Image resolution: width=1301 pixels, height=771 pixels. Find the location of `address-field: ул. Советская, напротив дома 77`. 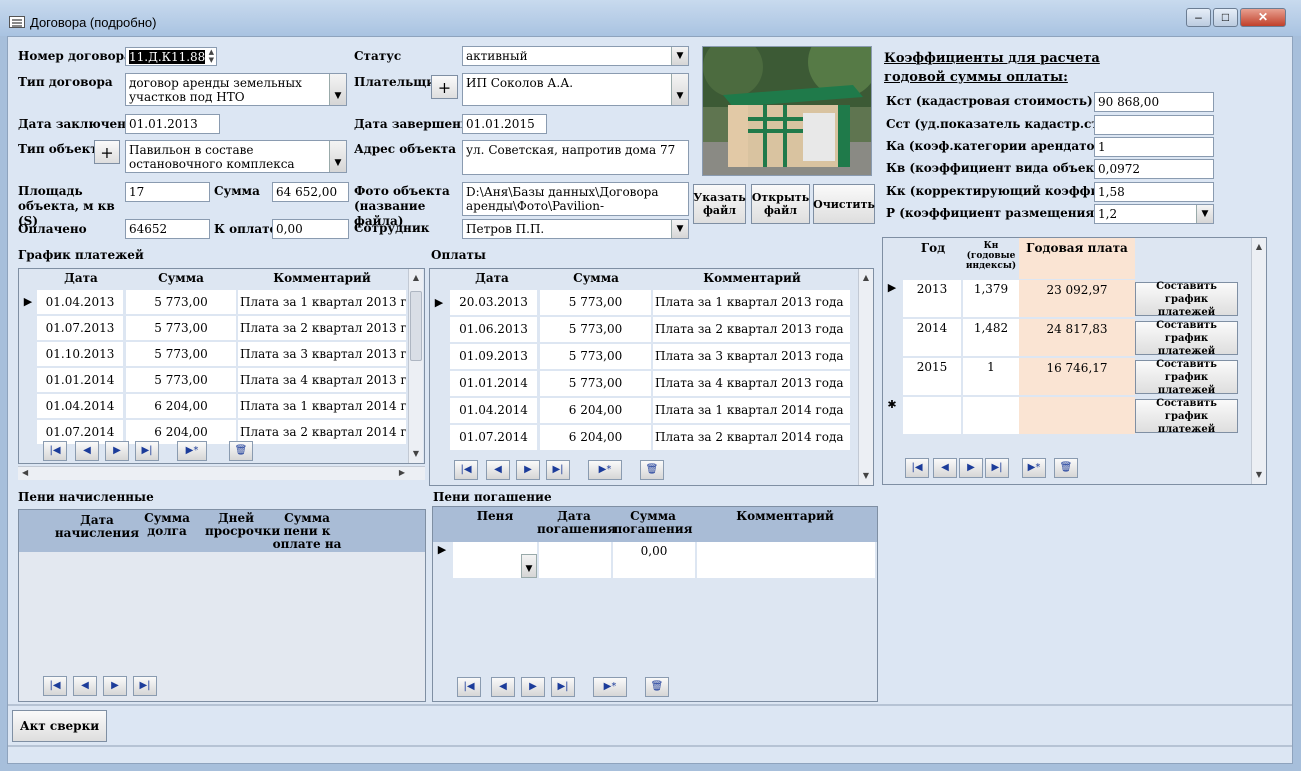

address-field: ул. Советская, напротив дома 77 is located at coordinates (575, 157).